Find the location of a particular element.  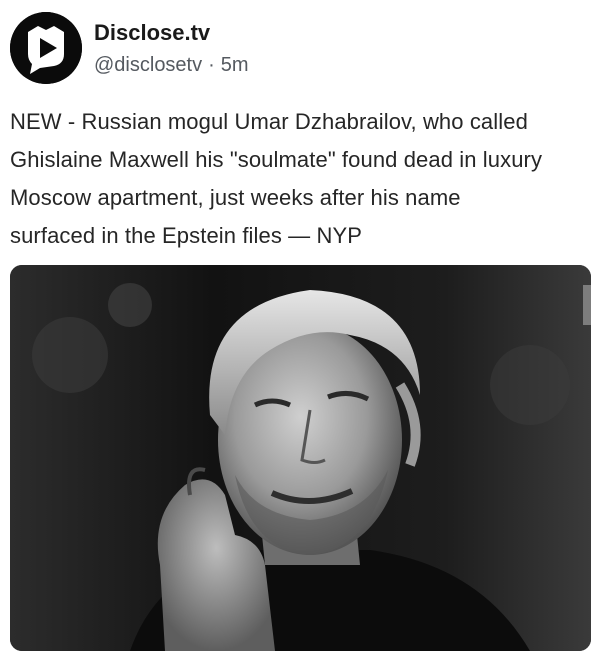

author-handle: @disclosetv is located at coordinates (148, 65).